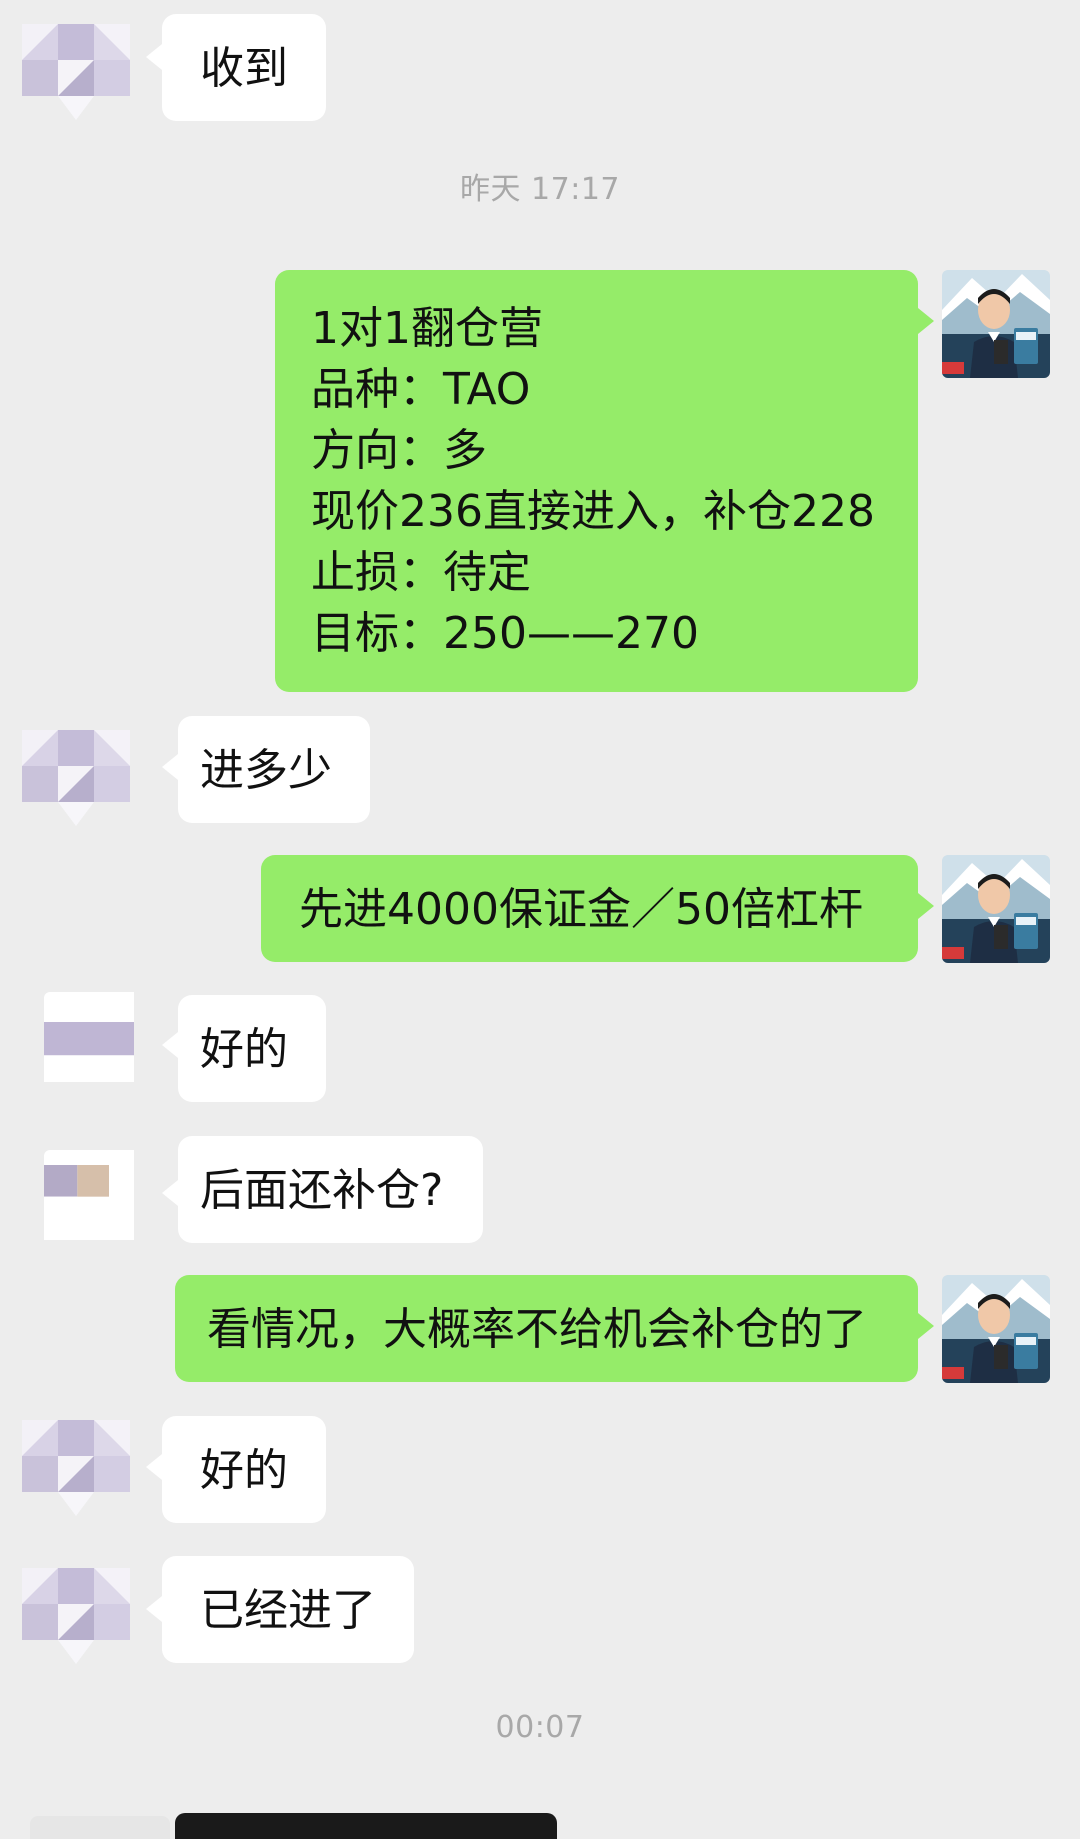  I want to click on message-bubble-received: 已经进了, so click(288, 1609).